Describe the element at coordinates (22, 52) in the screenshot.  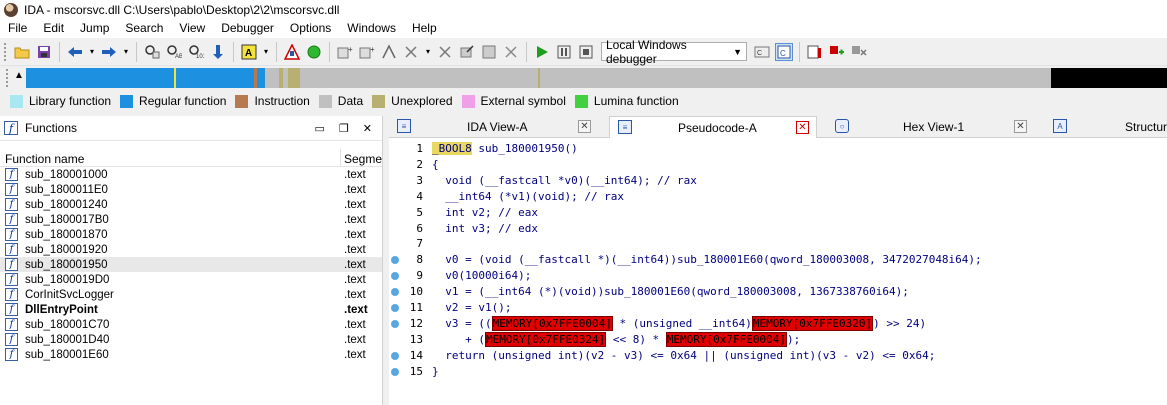
I see `open-icon` at that location.